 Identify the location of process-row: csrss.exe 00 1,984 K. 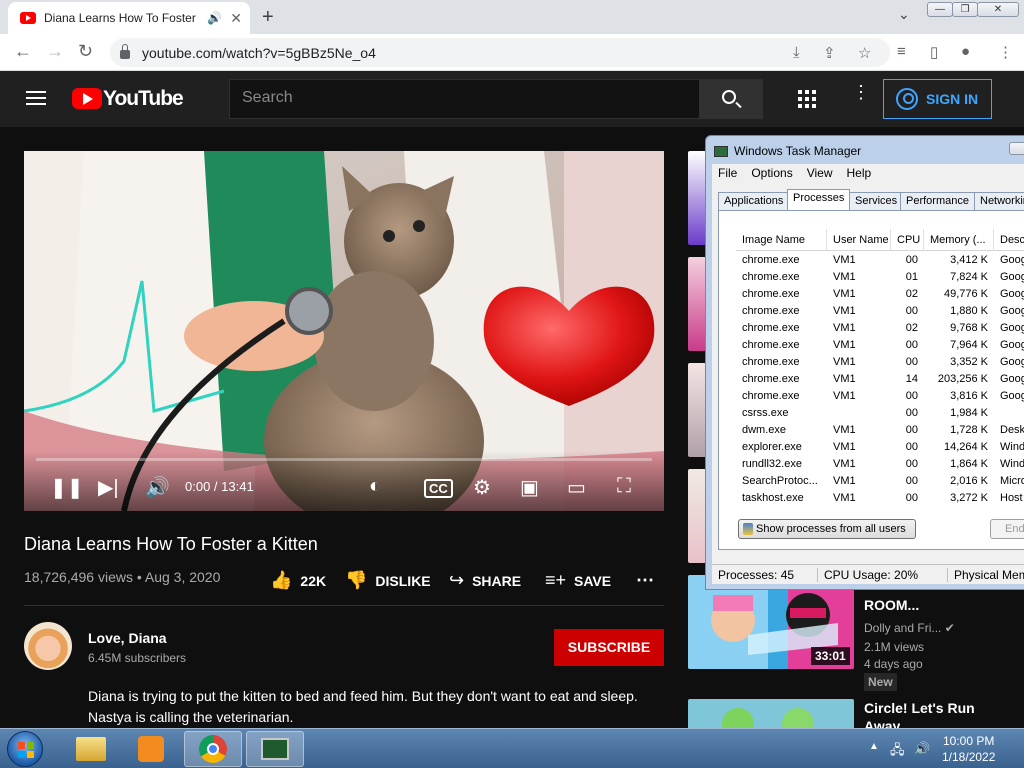
(880, 413).